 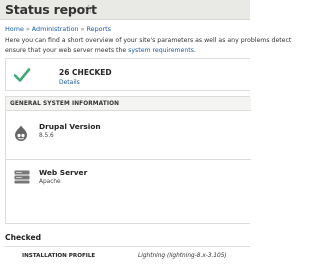 What do you see at coordinates (85, 72) in the screenshot?
I see `checked-count: 26 CHECKED` at bounding box center [85, 72].